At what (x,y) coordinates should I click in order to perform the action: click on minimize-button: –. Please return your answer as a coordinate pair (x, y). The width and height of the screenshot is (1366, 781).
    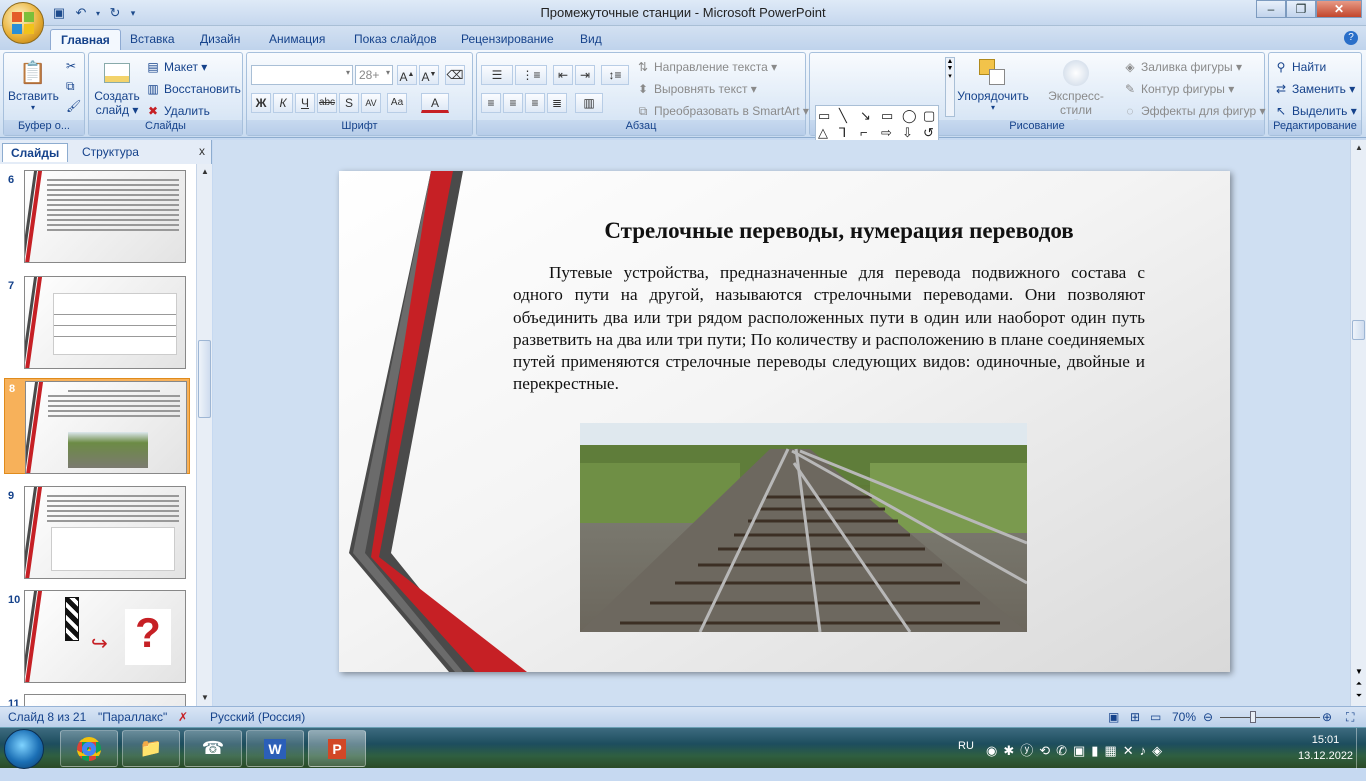
    Looking at the image, I should click on (1271, 9).